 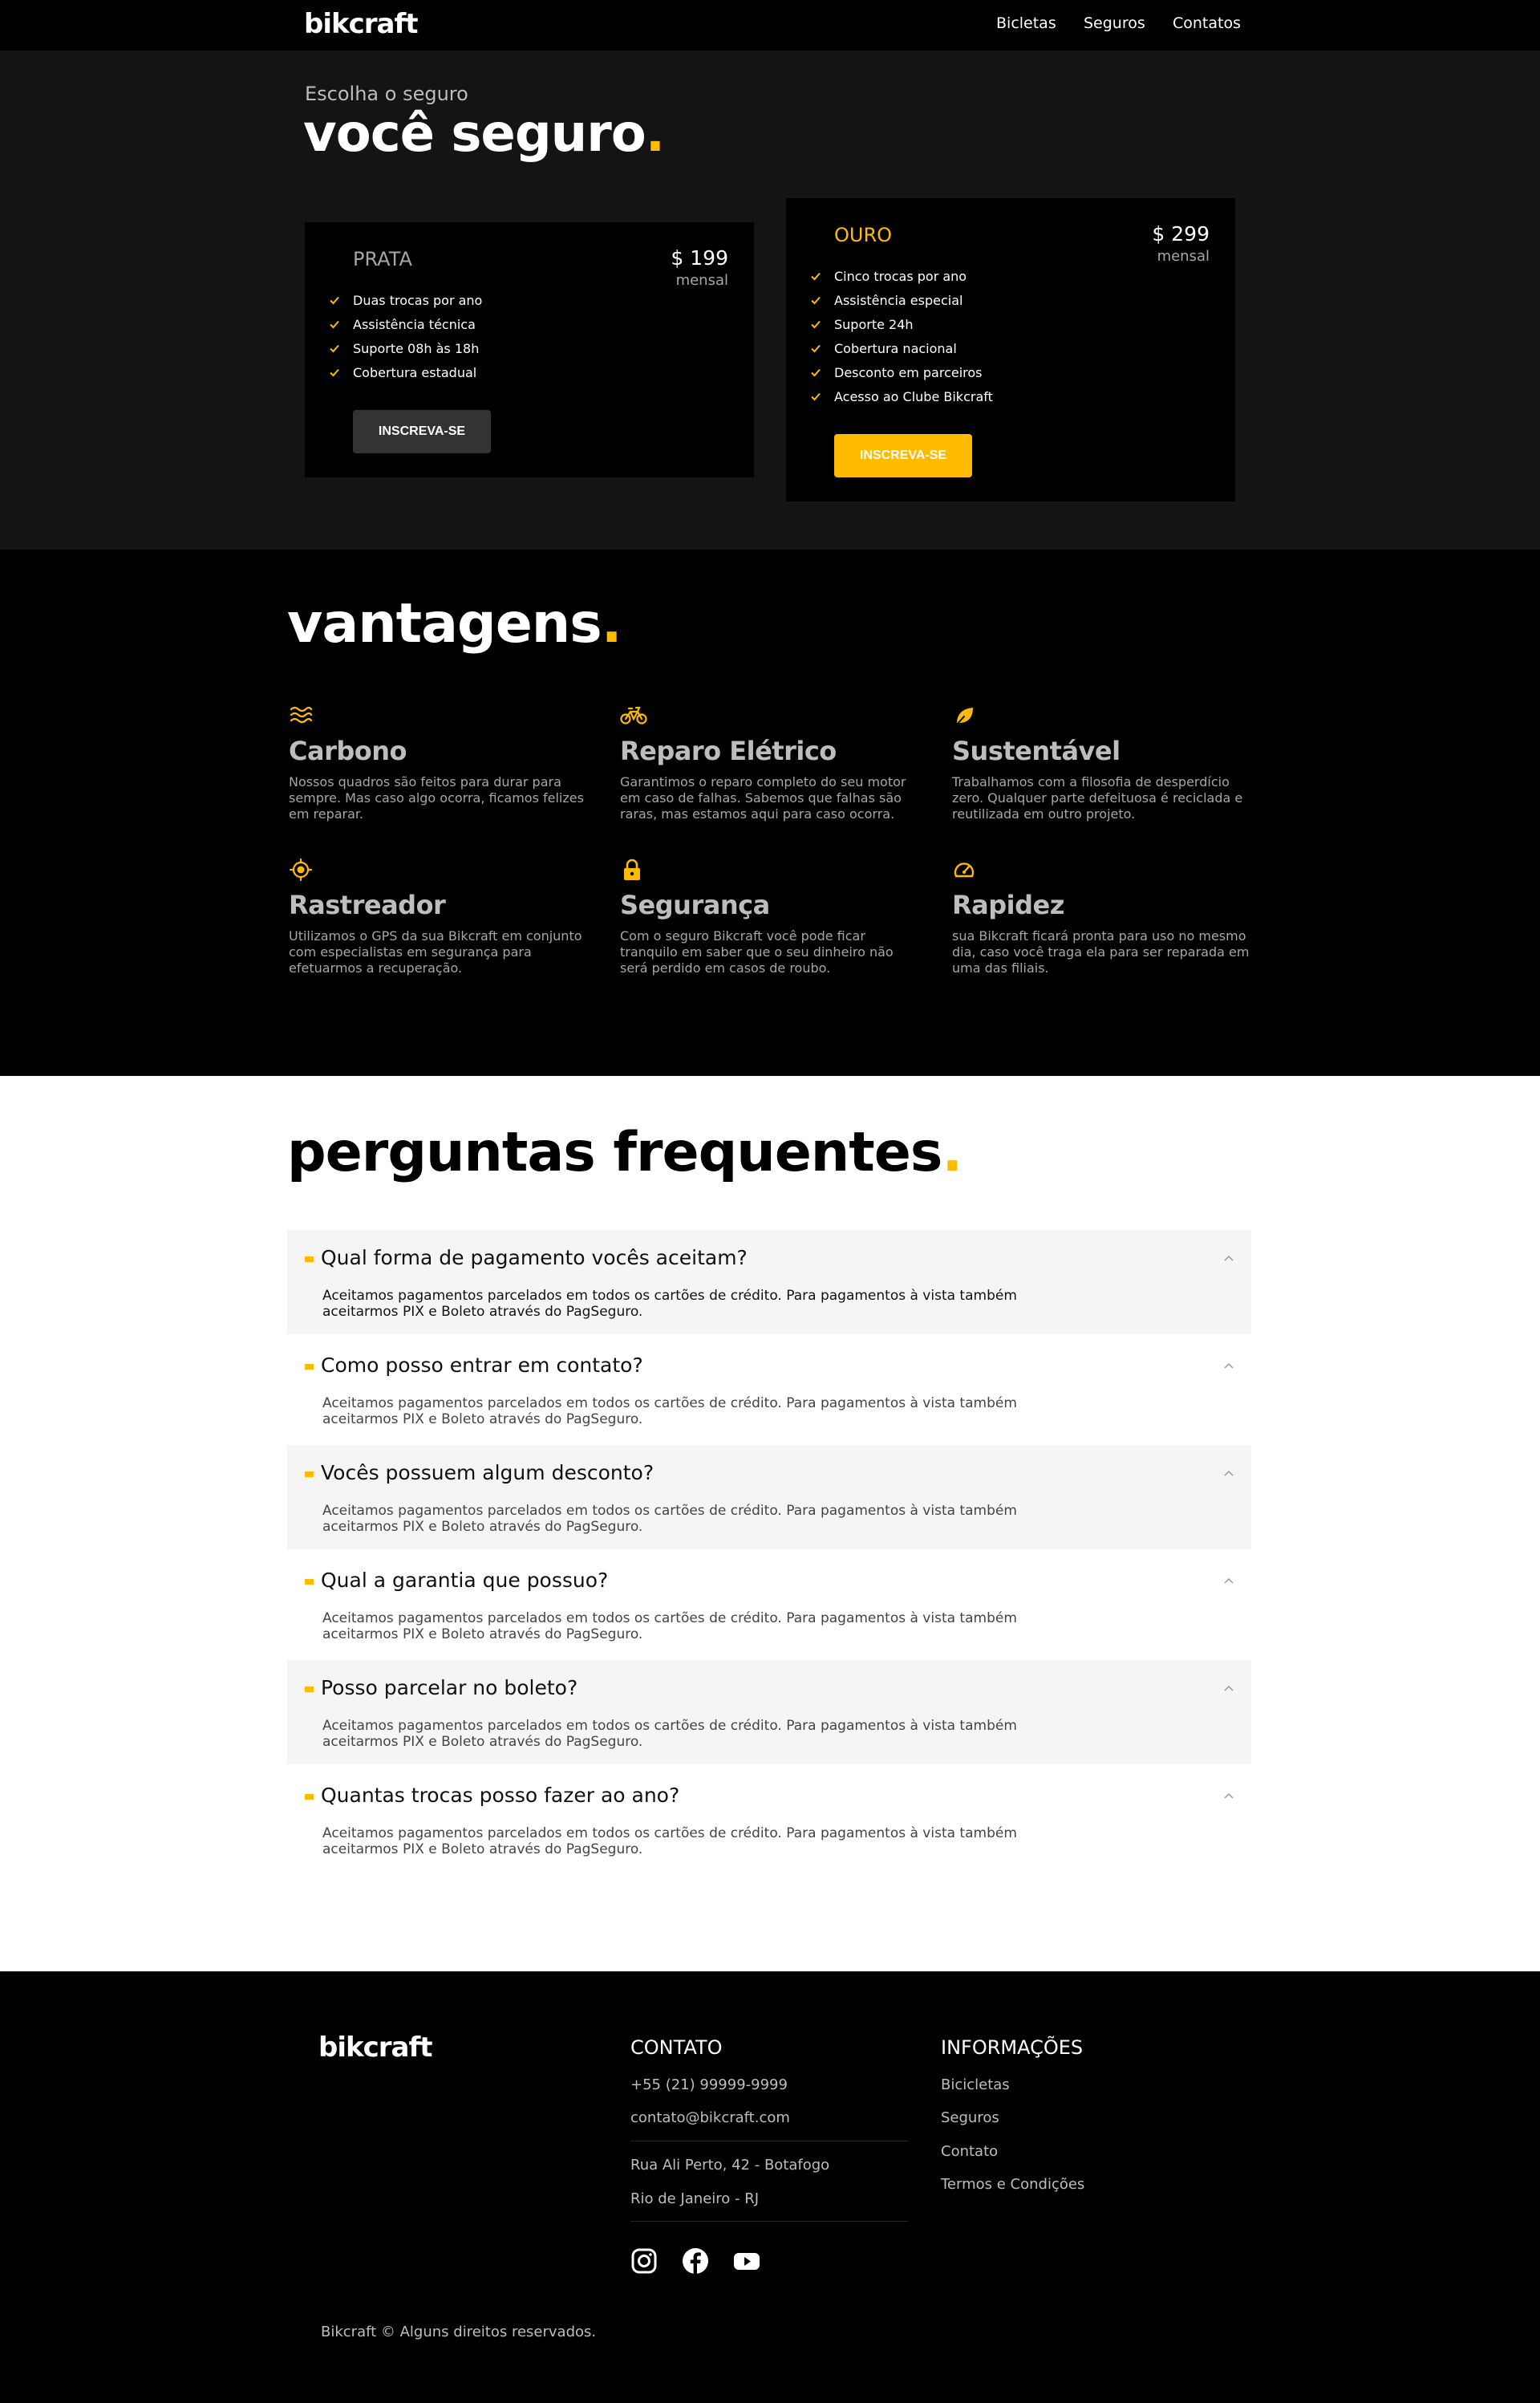 I want to click on plan-feature-label: Suporte 24h, so click(x=874, y=324).